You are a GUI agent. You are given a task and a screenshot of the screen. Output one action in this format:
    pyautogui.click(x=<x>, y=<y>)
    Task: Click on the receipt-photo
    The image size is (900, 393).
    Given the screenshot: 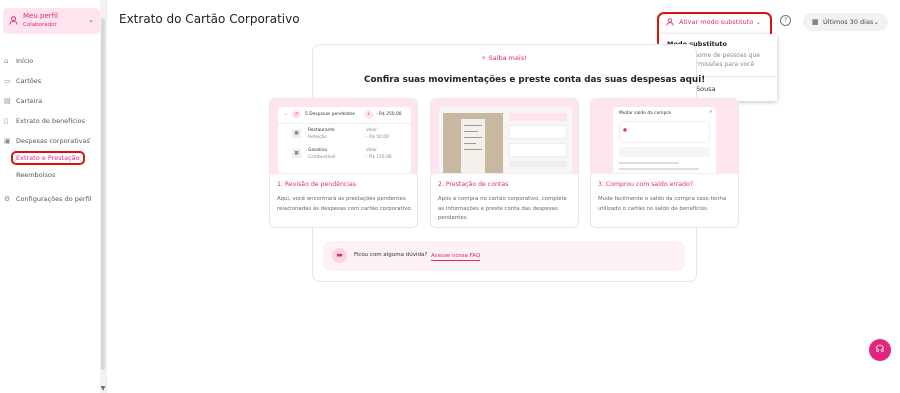 What is the action you would take?
    pyautogui.click(x=473, y=143)
    